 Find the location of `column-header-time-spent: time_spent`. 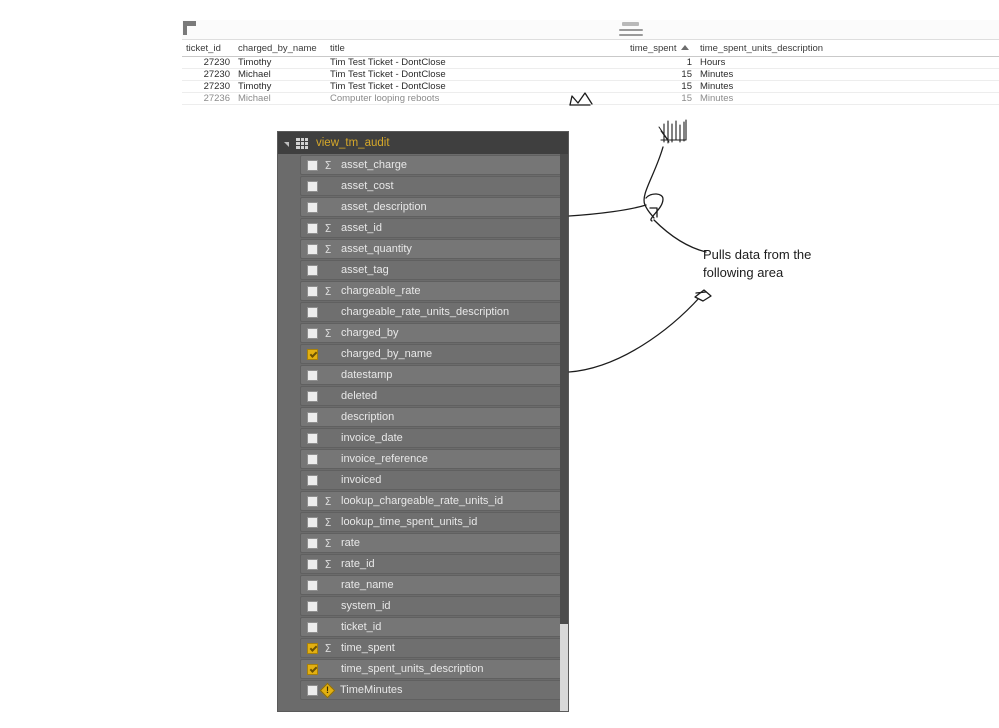

column-header-time-spent: time_spent is located at coordinates (661, 49).